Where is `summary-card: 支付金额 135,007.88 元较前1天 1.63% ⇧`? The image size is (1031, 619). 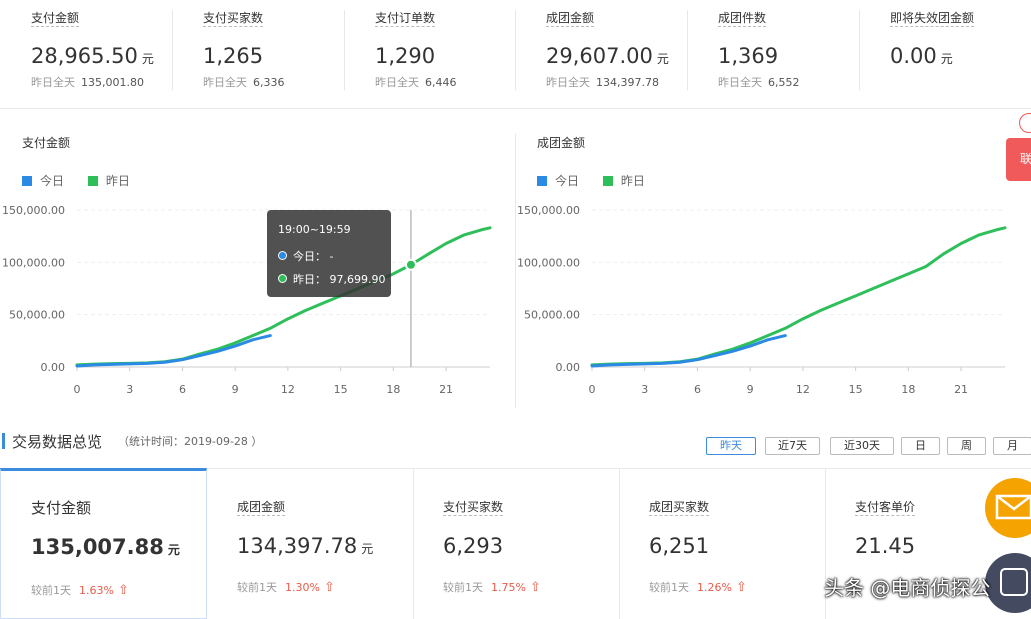 summary-card: 支付金额 135,007.88 元较前1天 1.63% ⇧ is located at coordinates (103, 543).